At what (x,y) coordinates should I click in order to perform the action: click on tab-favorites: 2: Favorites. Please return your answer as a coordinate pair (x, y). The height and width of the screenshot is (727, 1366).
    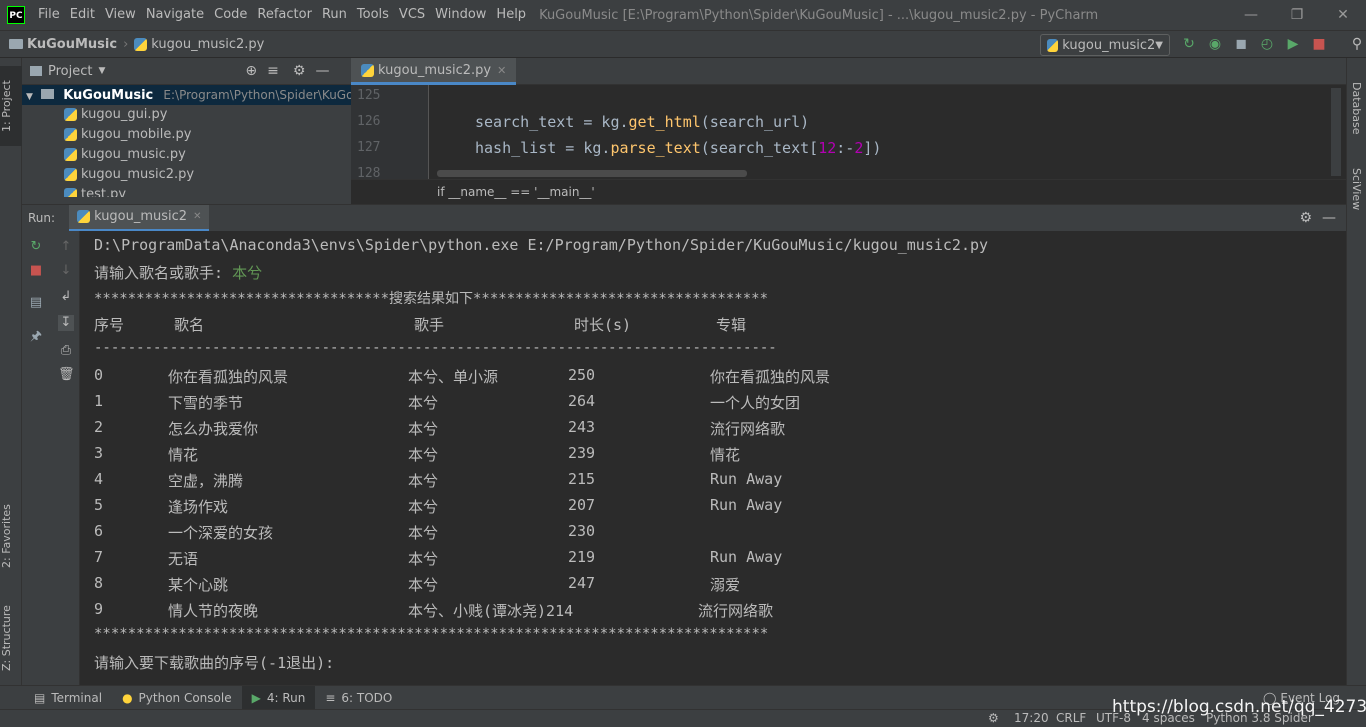
    Looking at the image, I should click on (11, 536).